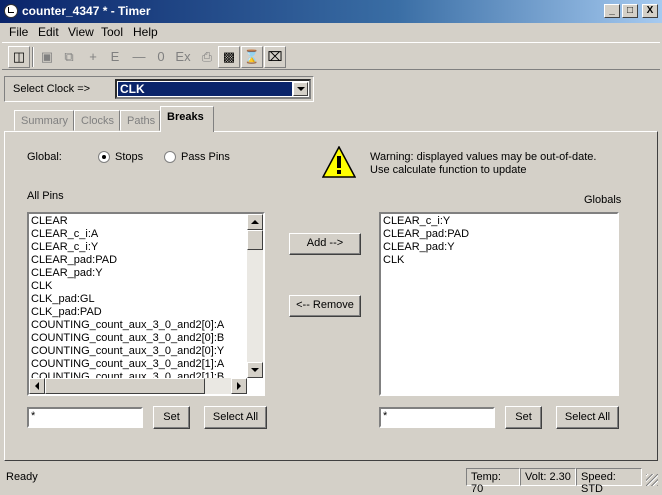 Image resolution: width=662 pixels, height=495 pixels. I want to click on toolbar: ◫ ▣ ⧉ + E — 0 Ex ⎙ ▩ ⌛ ⌧, so click(331, 56).